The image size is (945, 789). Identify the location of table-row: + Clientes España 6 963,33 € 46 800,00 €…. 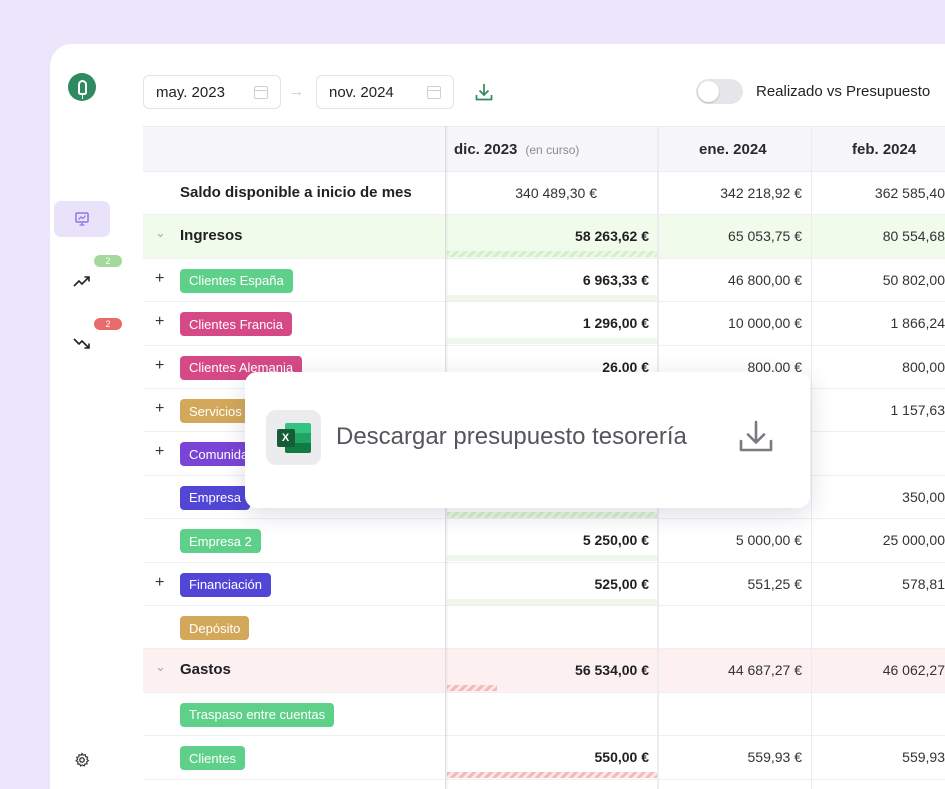
(544, 281).